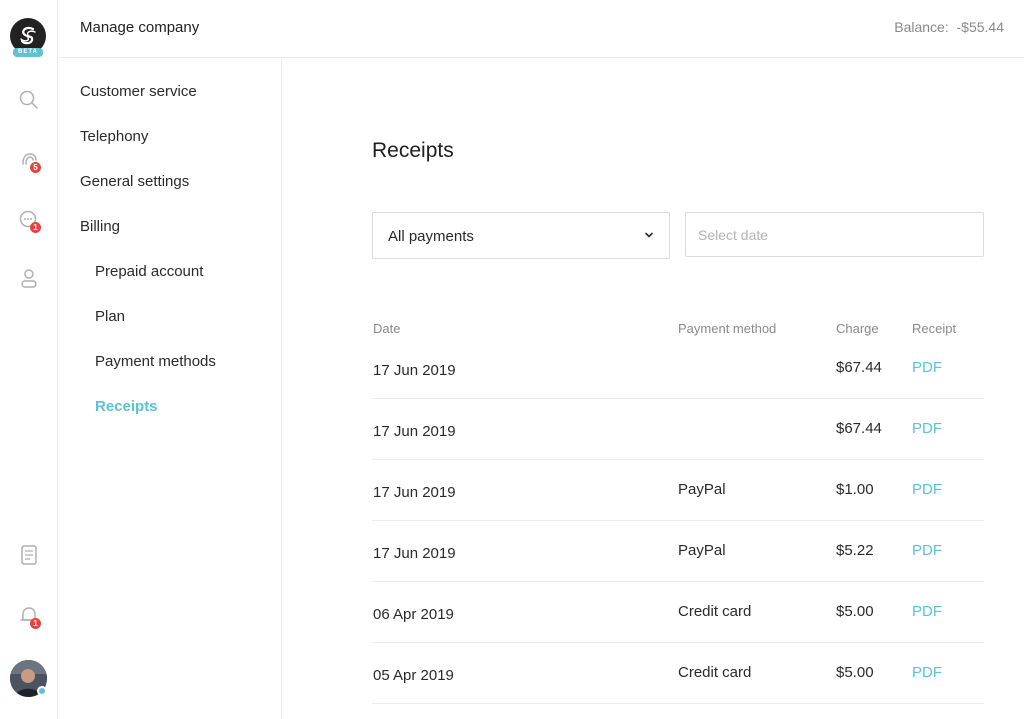 This screenshot has height=719, width=1024. What do you see at coordinates (413, 614) in the screenshot?
I see `row-date: 06 Apr 2019` at bounding box center [413, 614].